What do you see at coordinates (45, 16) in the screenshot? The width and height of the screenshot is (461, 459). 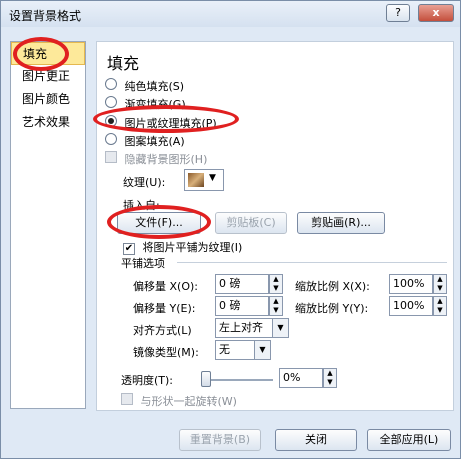 I see `window-title: 设置背景格式` at bounding box center [45, 16].